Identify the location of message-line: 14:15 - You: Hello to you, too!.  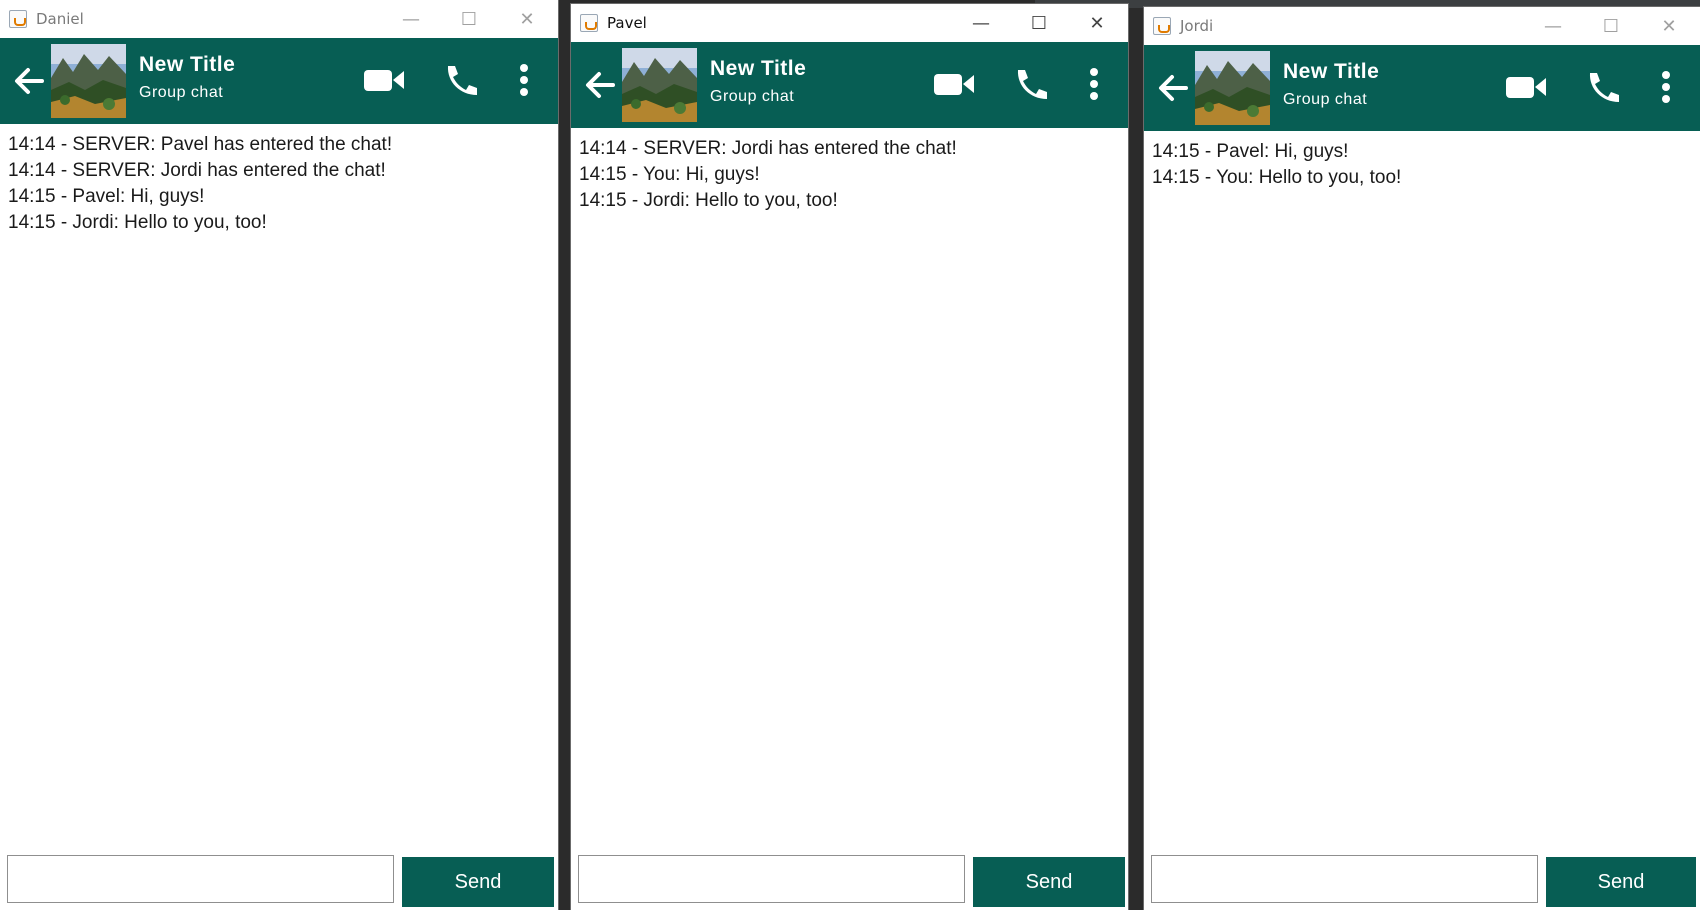
(1277, 177).